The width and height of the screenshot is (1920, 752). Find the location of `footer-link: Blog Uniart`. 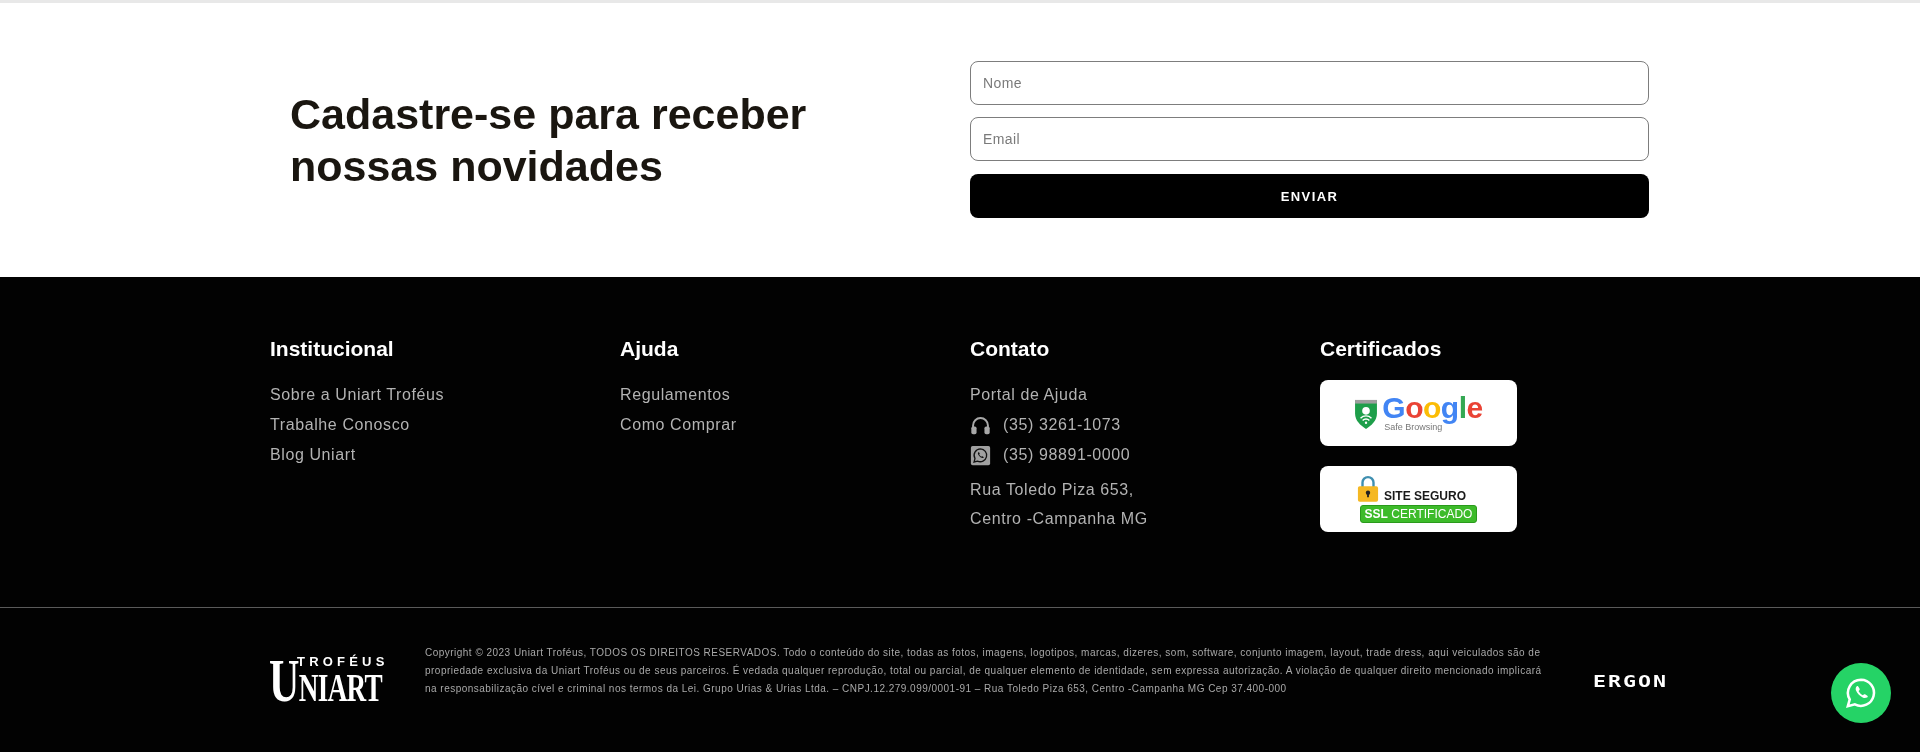

footer-link: Blog Uniart is located at coordinates (313, 455).